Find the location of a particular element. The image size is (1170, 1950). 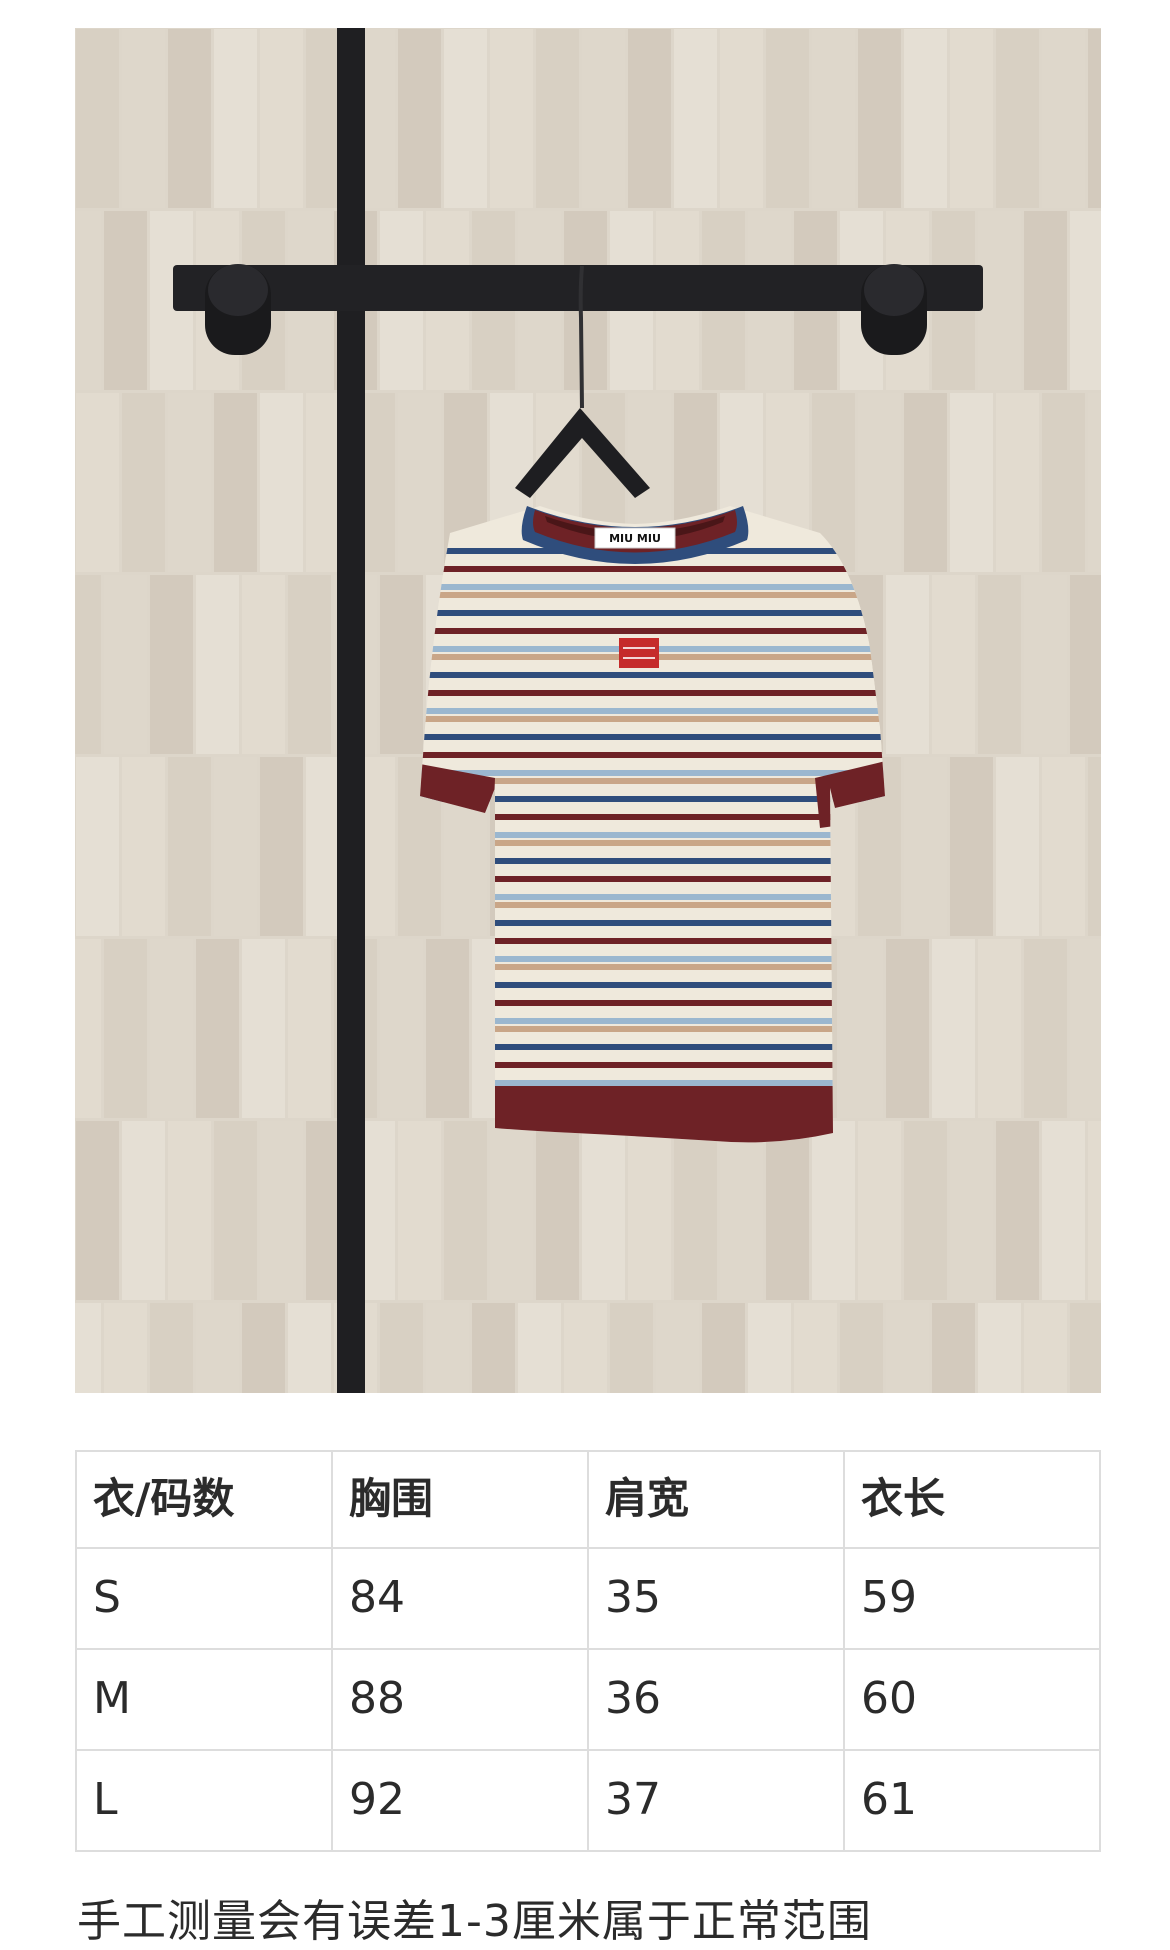

cell-size: L is located at coordinates (204, 1800).